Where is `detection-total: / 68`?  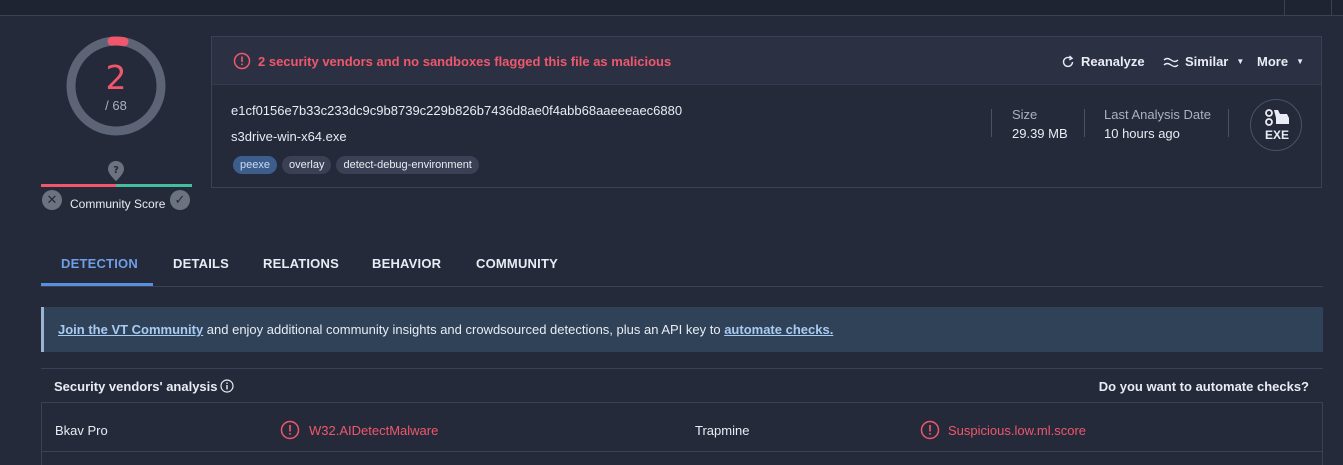
detection-total: / 68 is located at coordinates (116, 105).